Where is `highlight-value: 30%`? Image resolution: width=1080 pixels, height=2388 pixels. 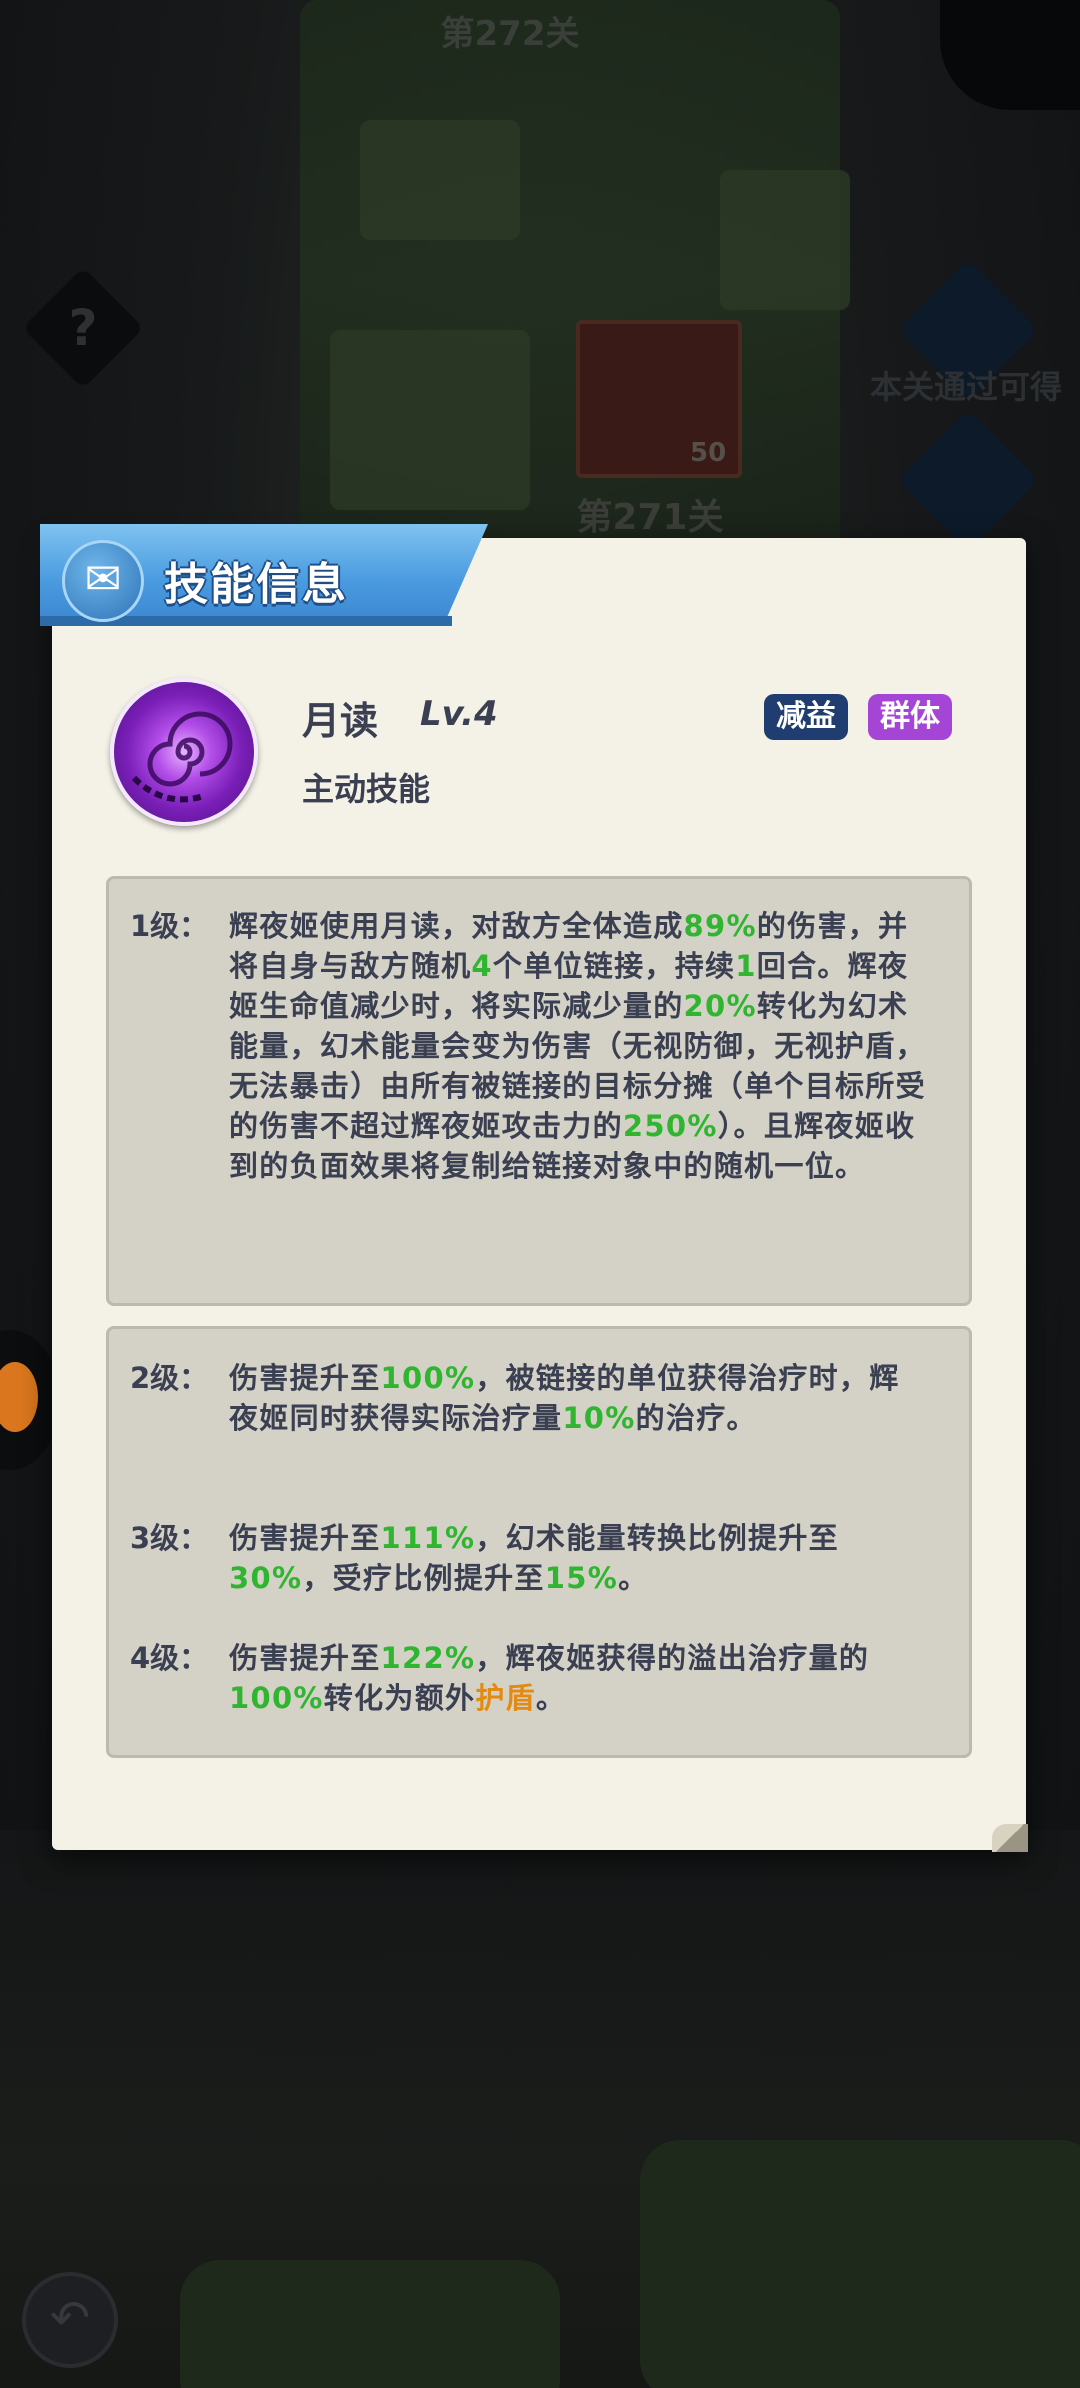
highlight-value: 30% is located at coordinates (266, 1578).